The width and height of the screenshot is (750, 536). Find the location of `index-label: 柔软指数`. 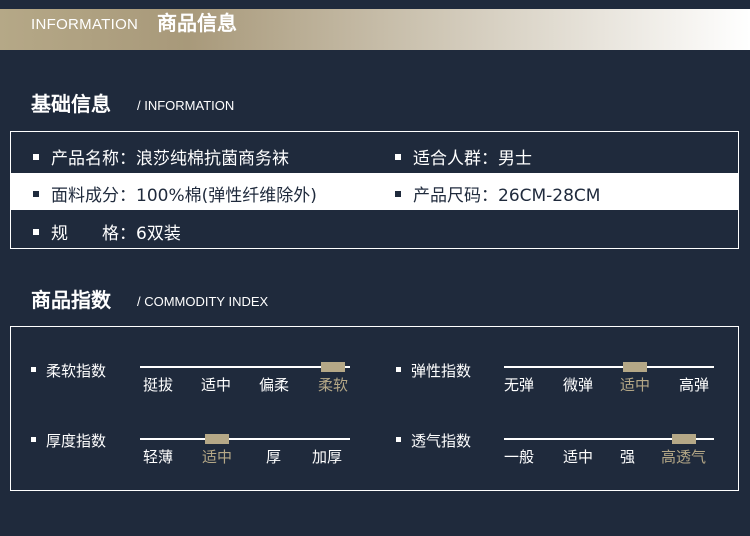

index-label: 柔软指数 is located at coordinates (68, 370).